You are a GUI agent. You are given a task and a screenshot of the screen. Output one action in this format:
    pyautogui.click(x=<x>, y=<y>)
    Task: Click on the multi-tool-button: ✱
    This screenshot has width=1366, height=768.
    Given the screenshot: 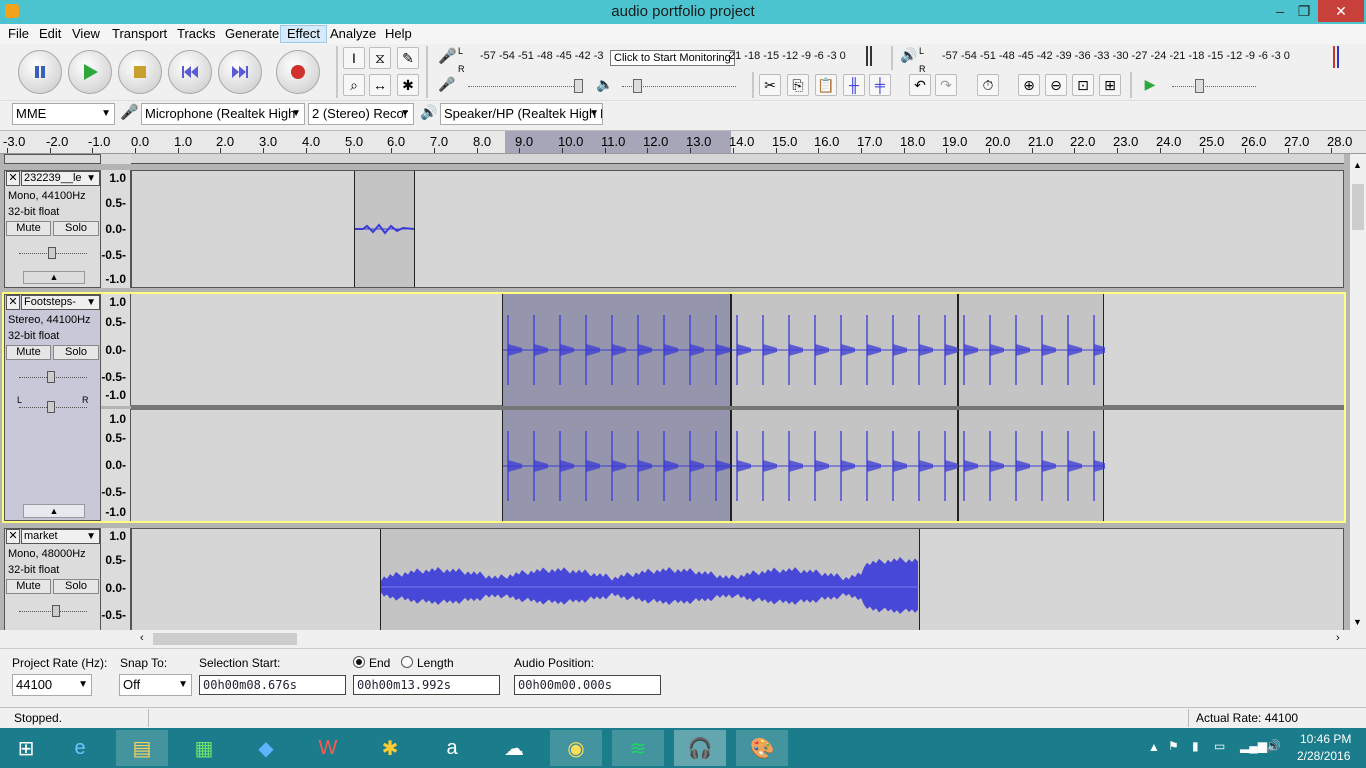 What is the action you would take?
    pyautogui.click(x=408, y=85)
    